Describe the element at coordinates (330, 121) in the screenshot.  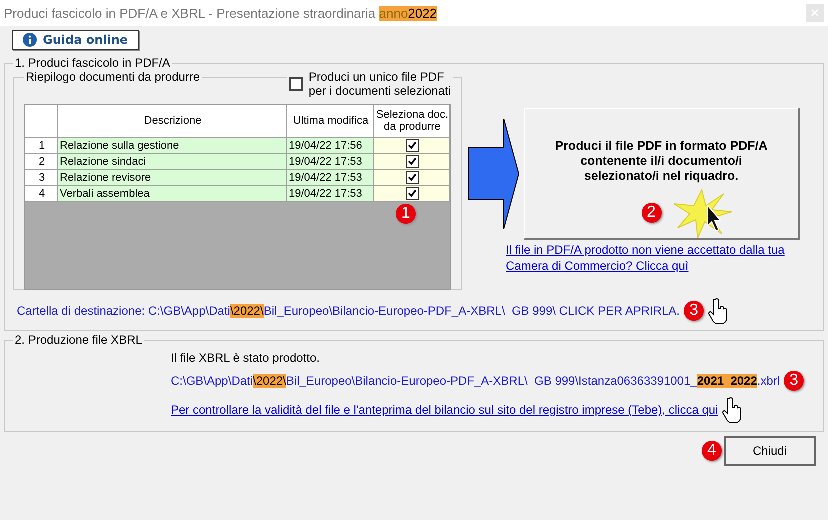
I see `column-header: Ultima modifica` at that location.